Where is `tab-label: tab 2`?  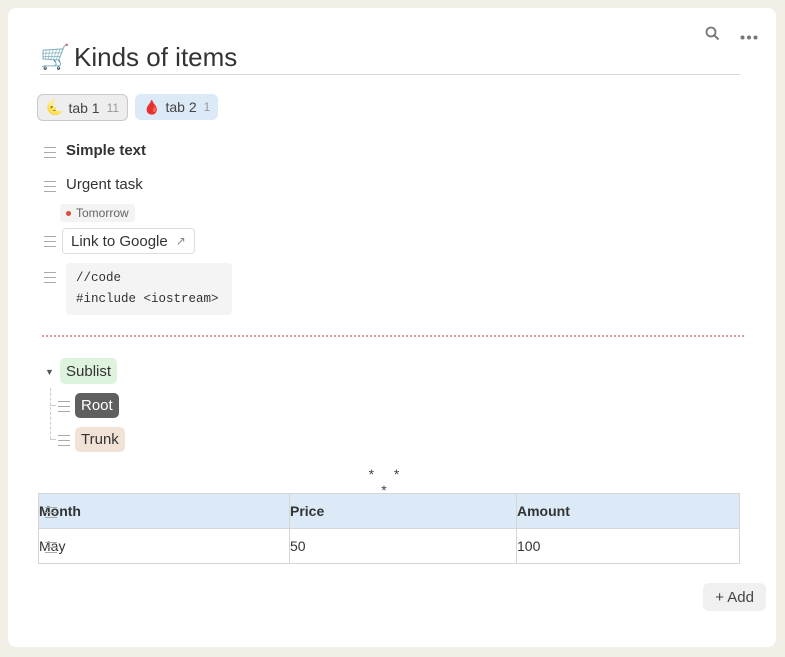 tab-label: tab 2 is located at coordinates (181, 107).